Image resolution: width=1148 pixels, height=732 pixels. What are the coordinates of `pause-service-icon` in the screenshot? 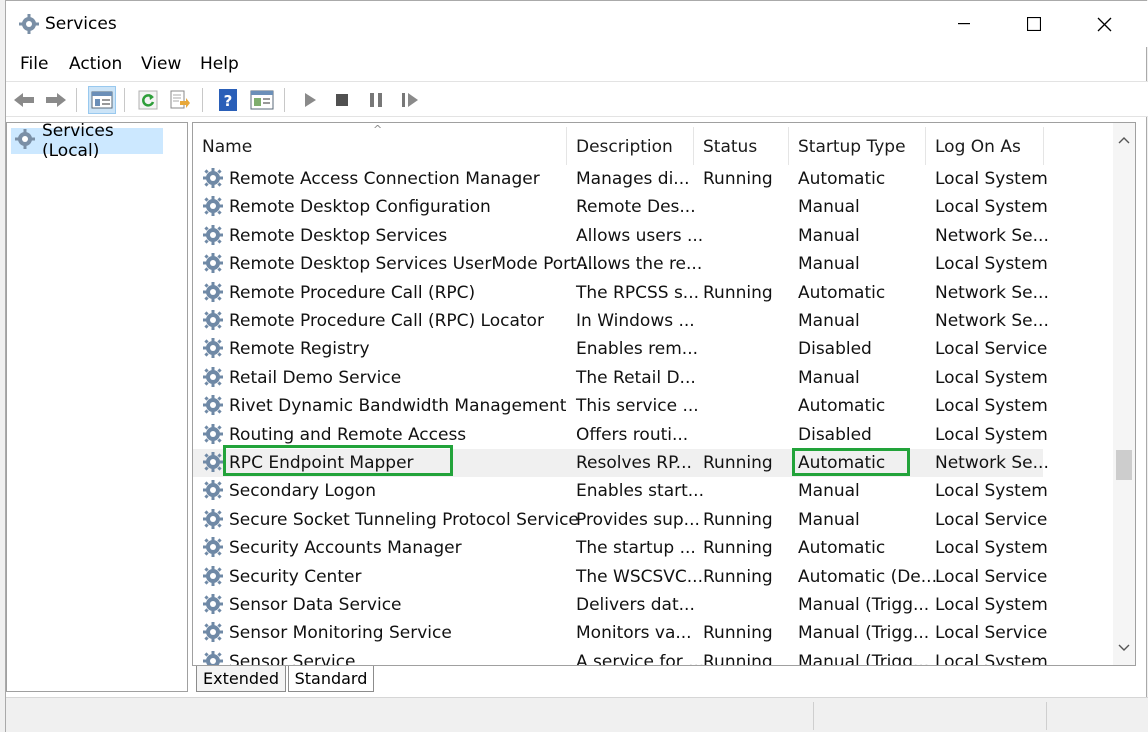 It's located at (376, 100).